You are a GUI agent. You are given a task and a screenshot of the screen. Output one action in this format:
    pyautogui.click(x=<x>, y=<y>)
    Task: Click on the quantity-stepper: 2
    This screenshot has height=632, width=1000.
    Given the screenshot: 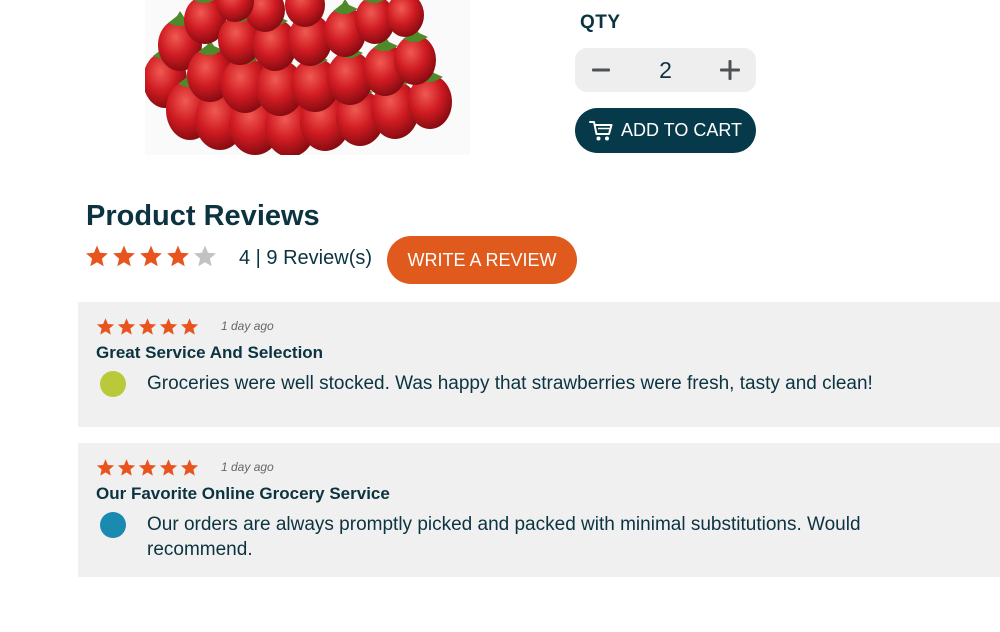 What is the action you would take?
    pyautogui.click(x=665, y=70)
    